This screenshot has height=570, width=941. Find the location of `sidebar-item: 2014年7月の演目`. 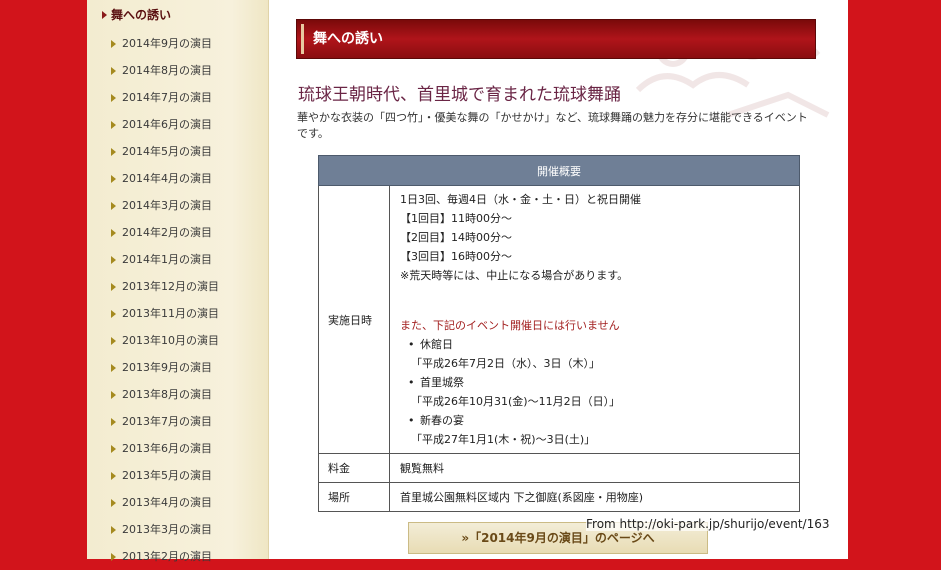

sidebar-item: 2014年7月の演目 is located at coordinates (177, 97).